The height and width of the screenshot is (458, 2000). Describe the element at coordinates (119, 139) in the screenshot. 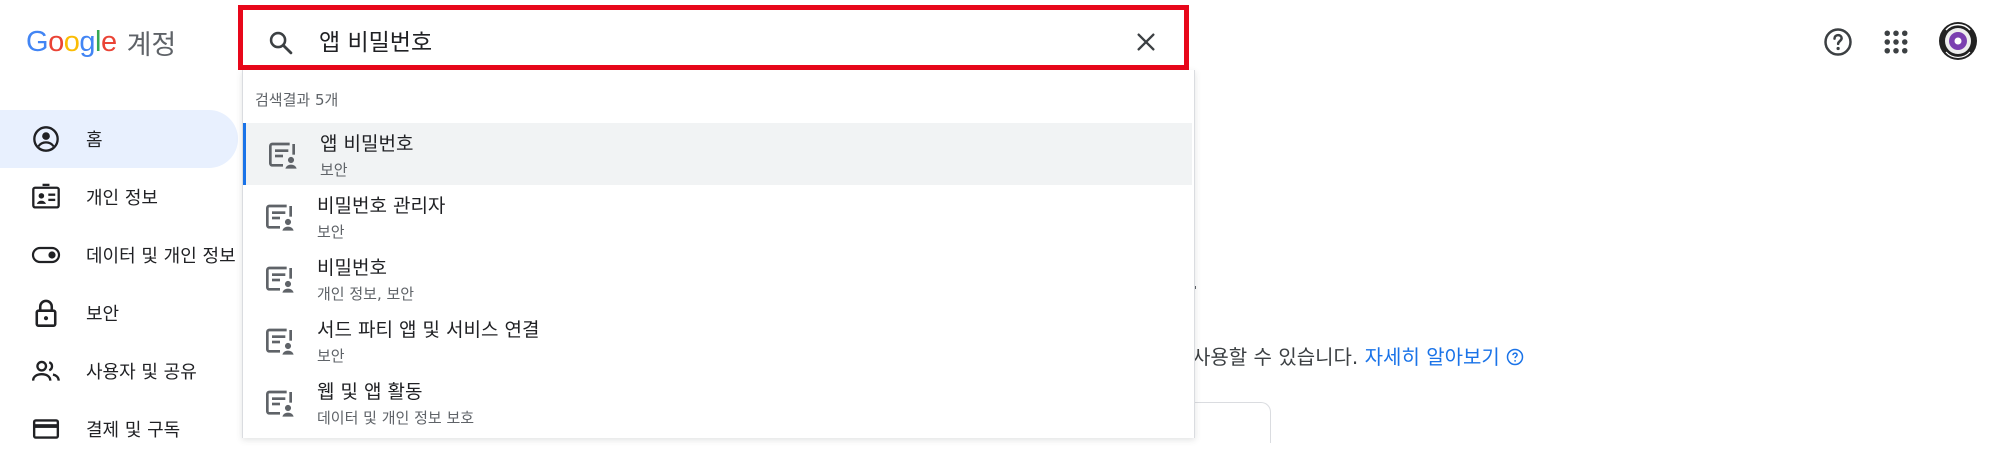

I see `sidebar-item-home: 홈` at that location.